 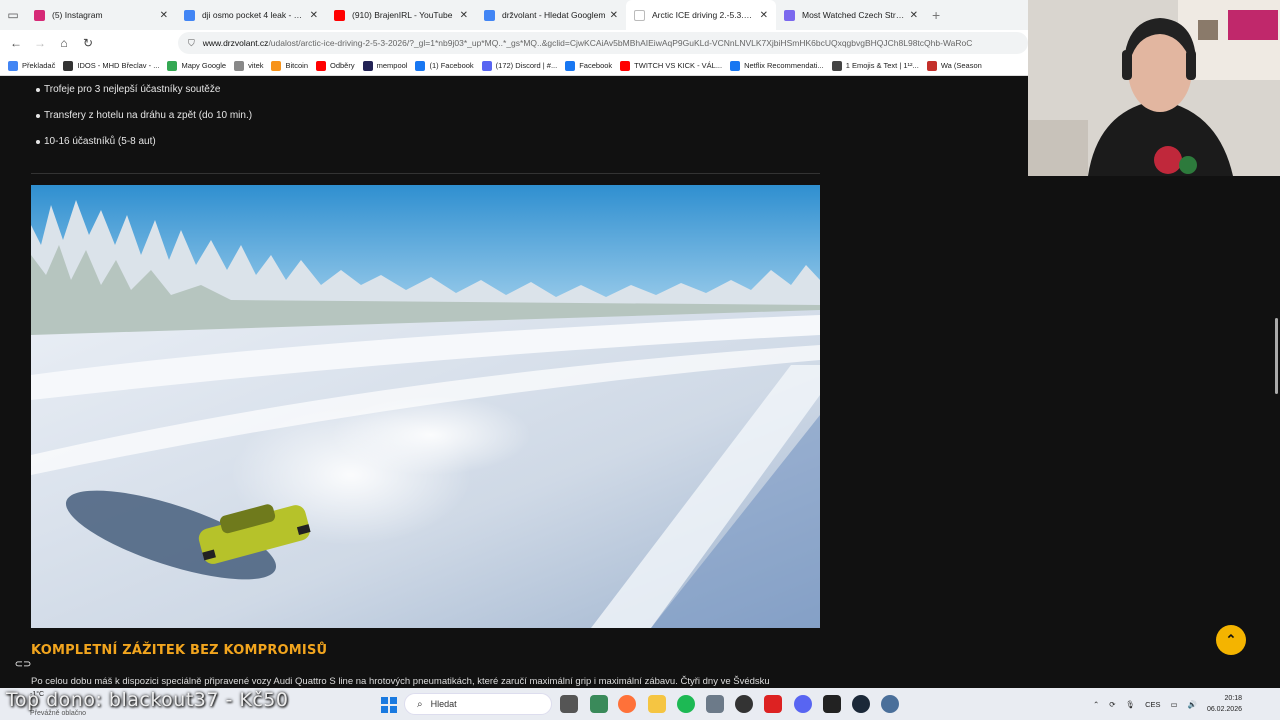 What do you see at coordinates (569, 704) in the screenshot?
I see `task-view-icon` at bounding box center [569, 704].